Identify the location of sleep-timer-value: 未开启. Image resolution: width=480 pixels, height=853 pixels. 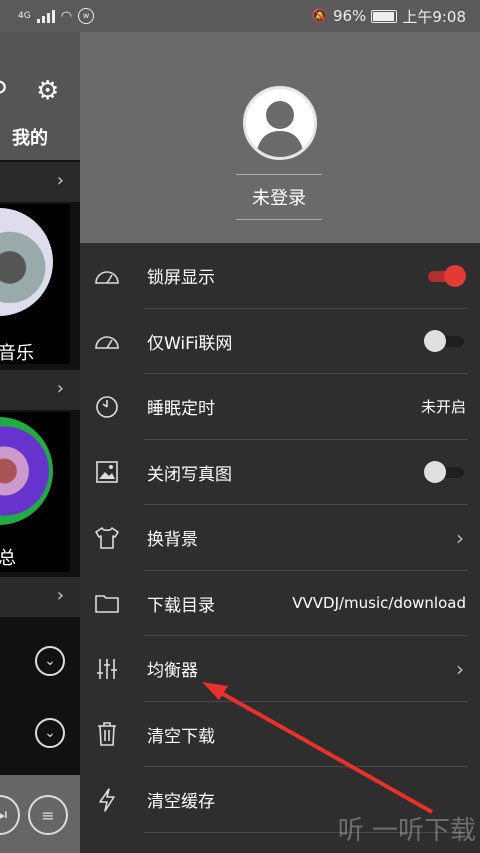
(443, 407).